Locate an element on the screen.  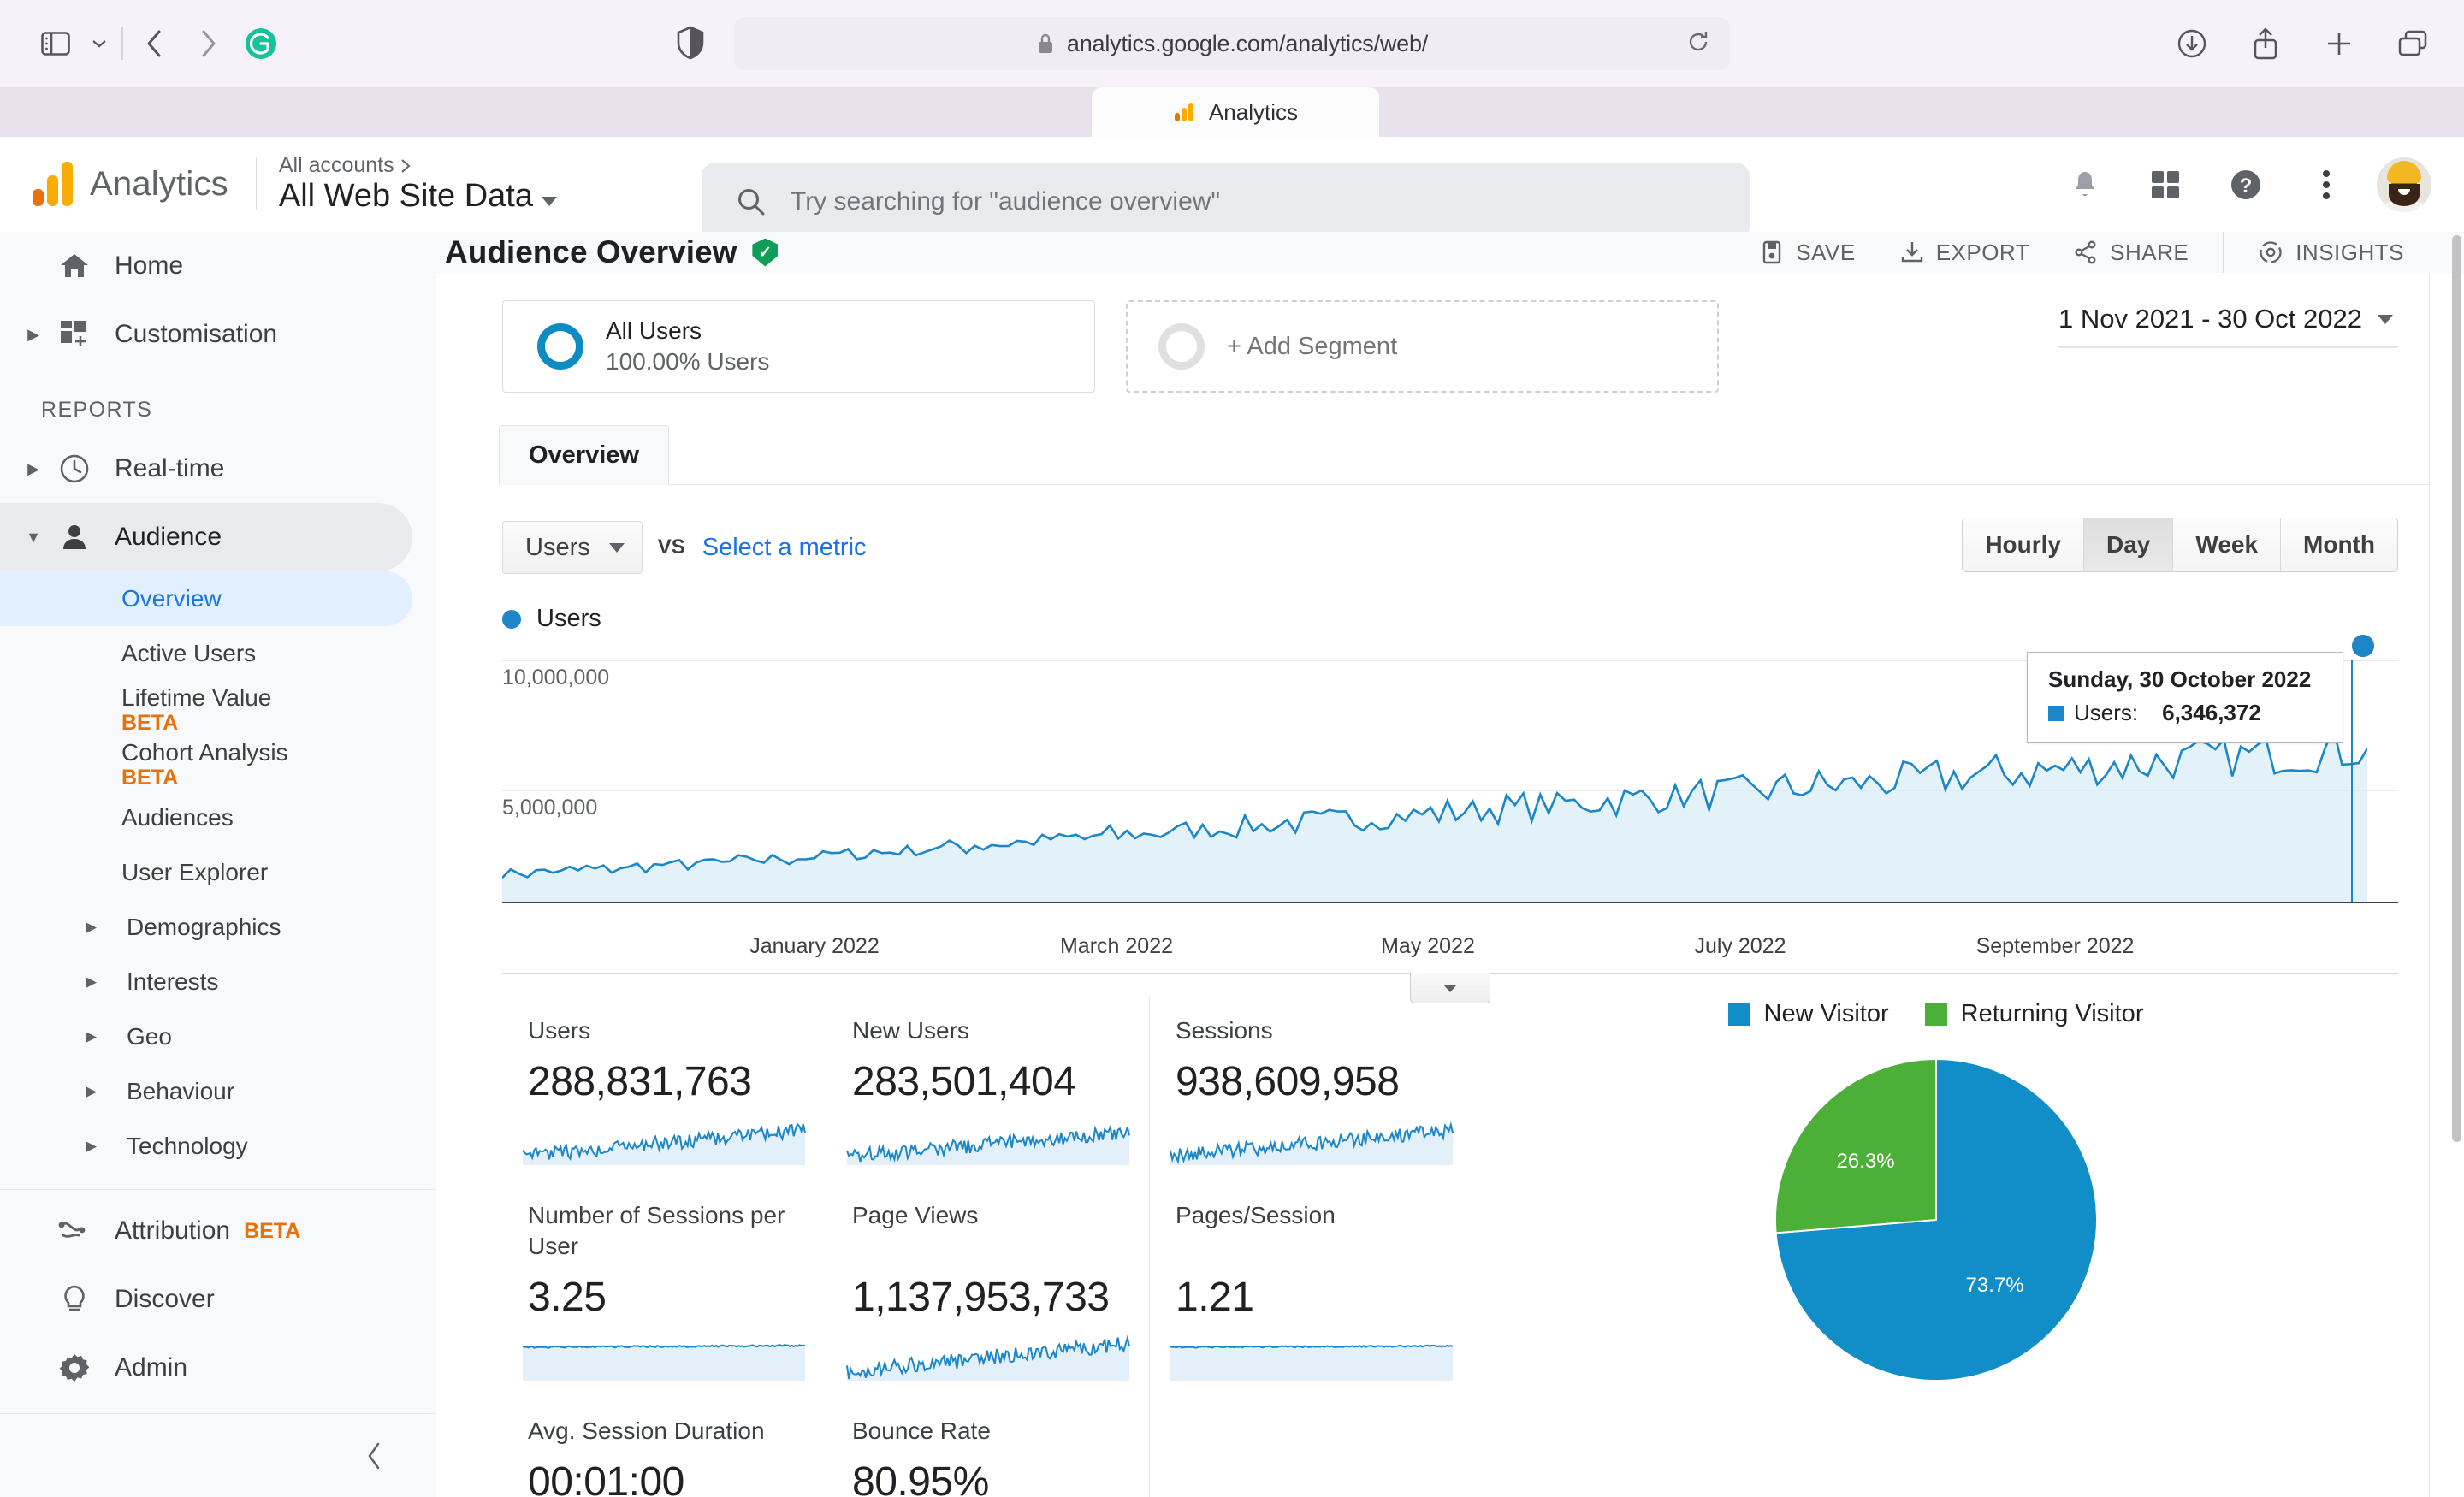
search-input: Try searching for "audience overview" is located at coordinates (1226, 202).